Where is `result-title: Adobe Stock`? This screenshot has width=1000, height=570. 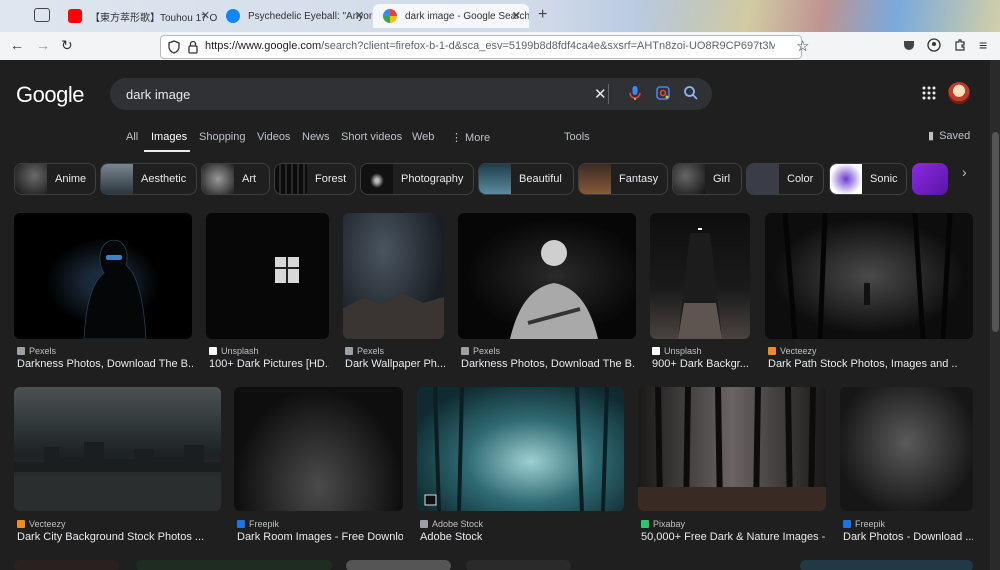 result-title: Adobe Stock is located at coordinates (520, 537).